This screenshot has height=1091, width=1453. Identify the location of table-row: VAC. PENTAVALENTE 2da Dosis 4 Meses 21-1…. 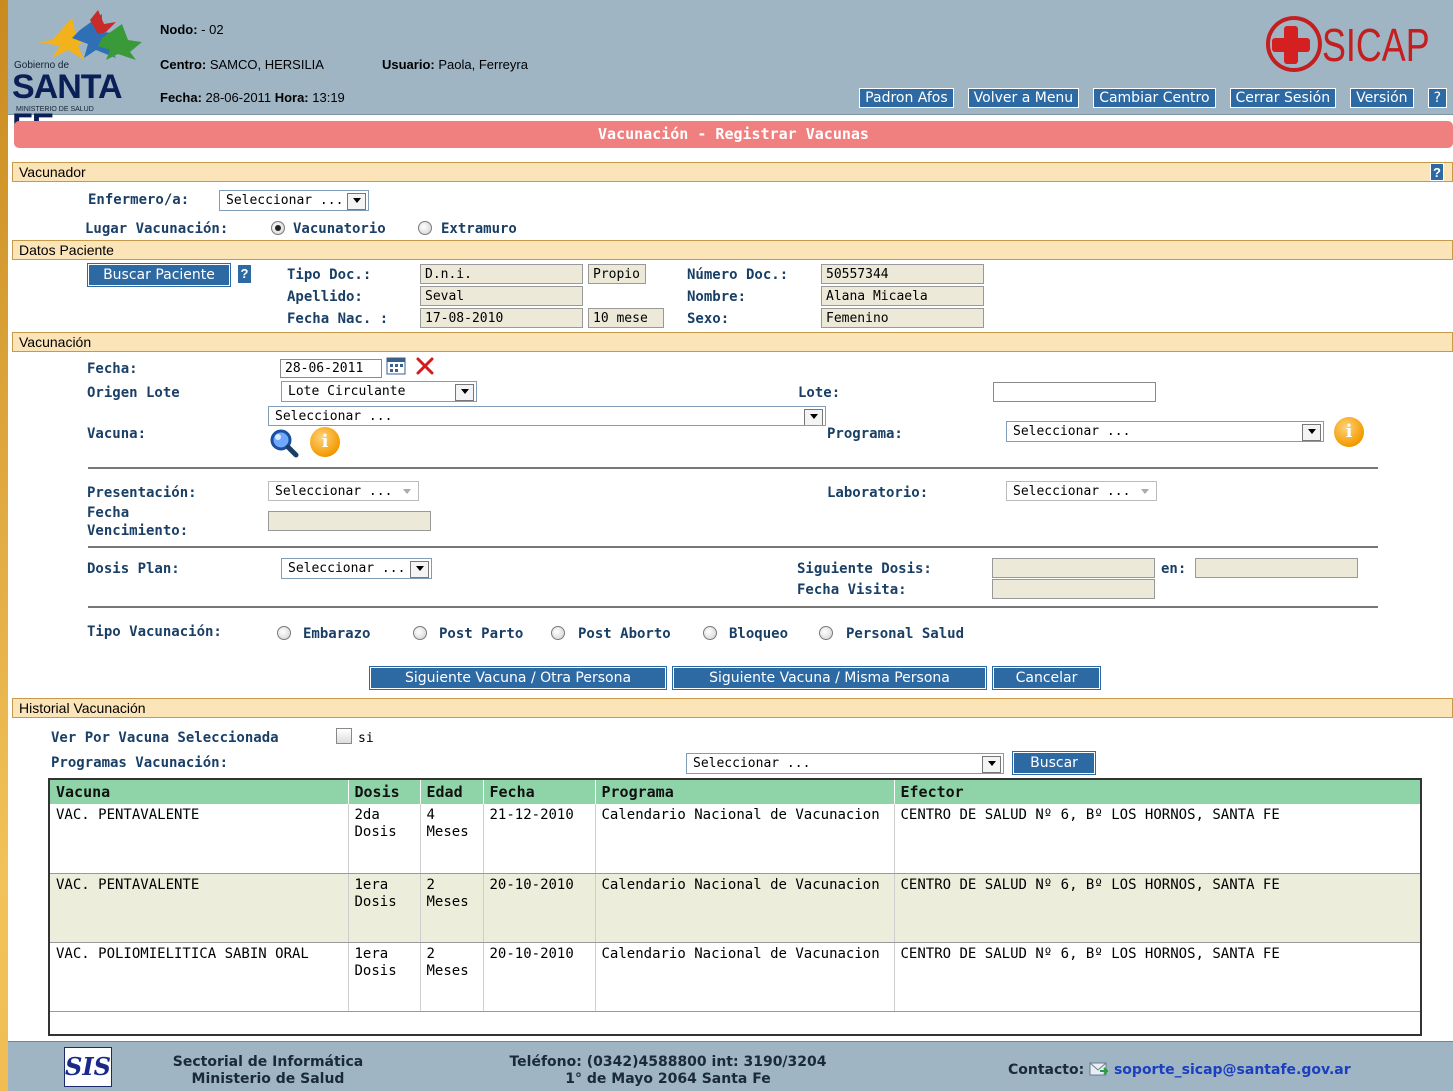
(735, 839).